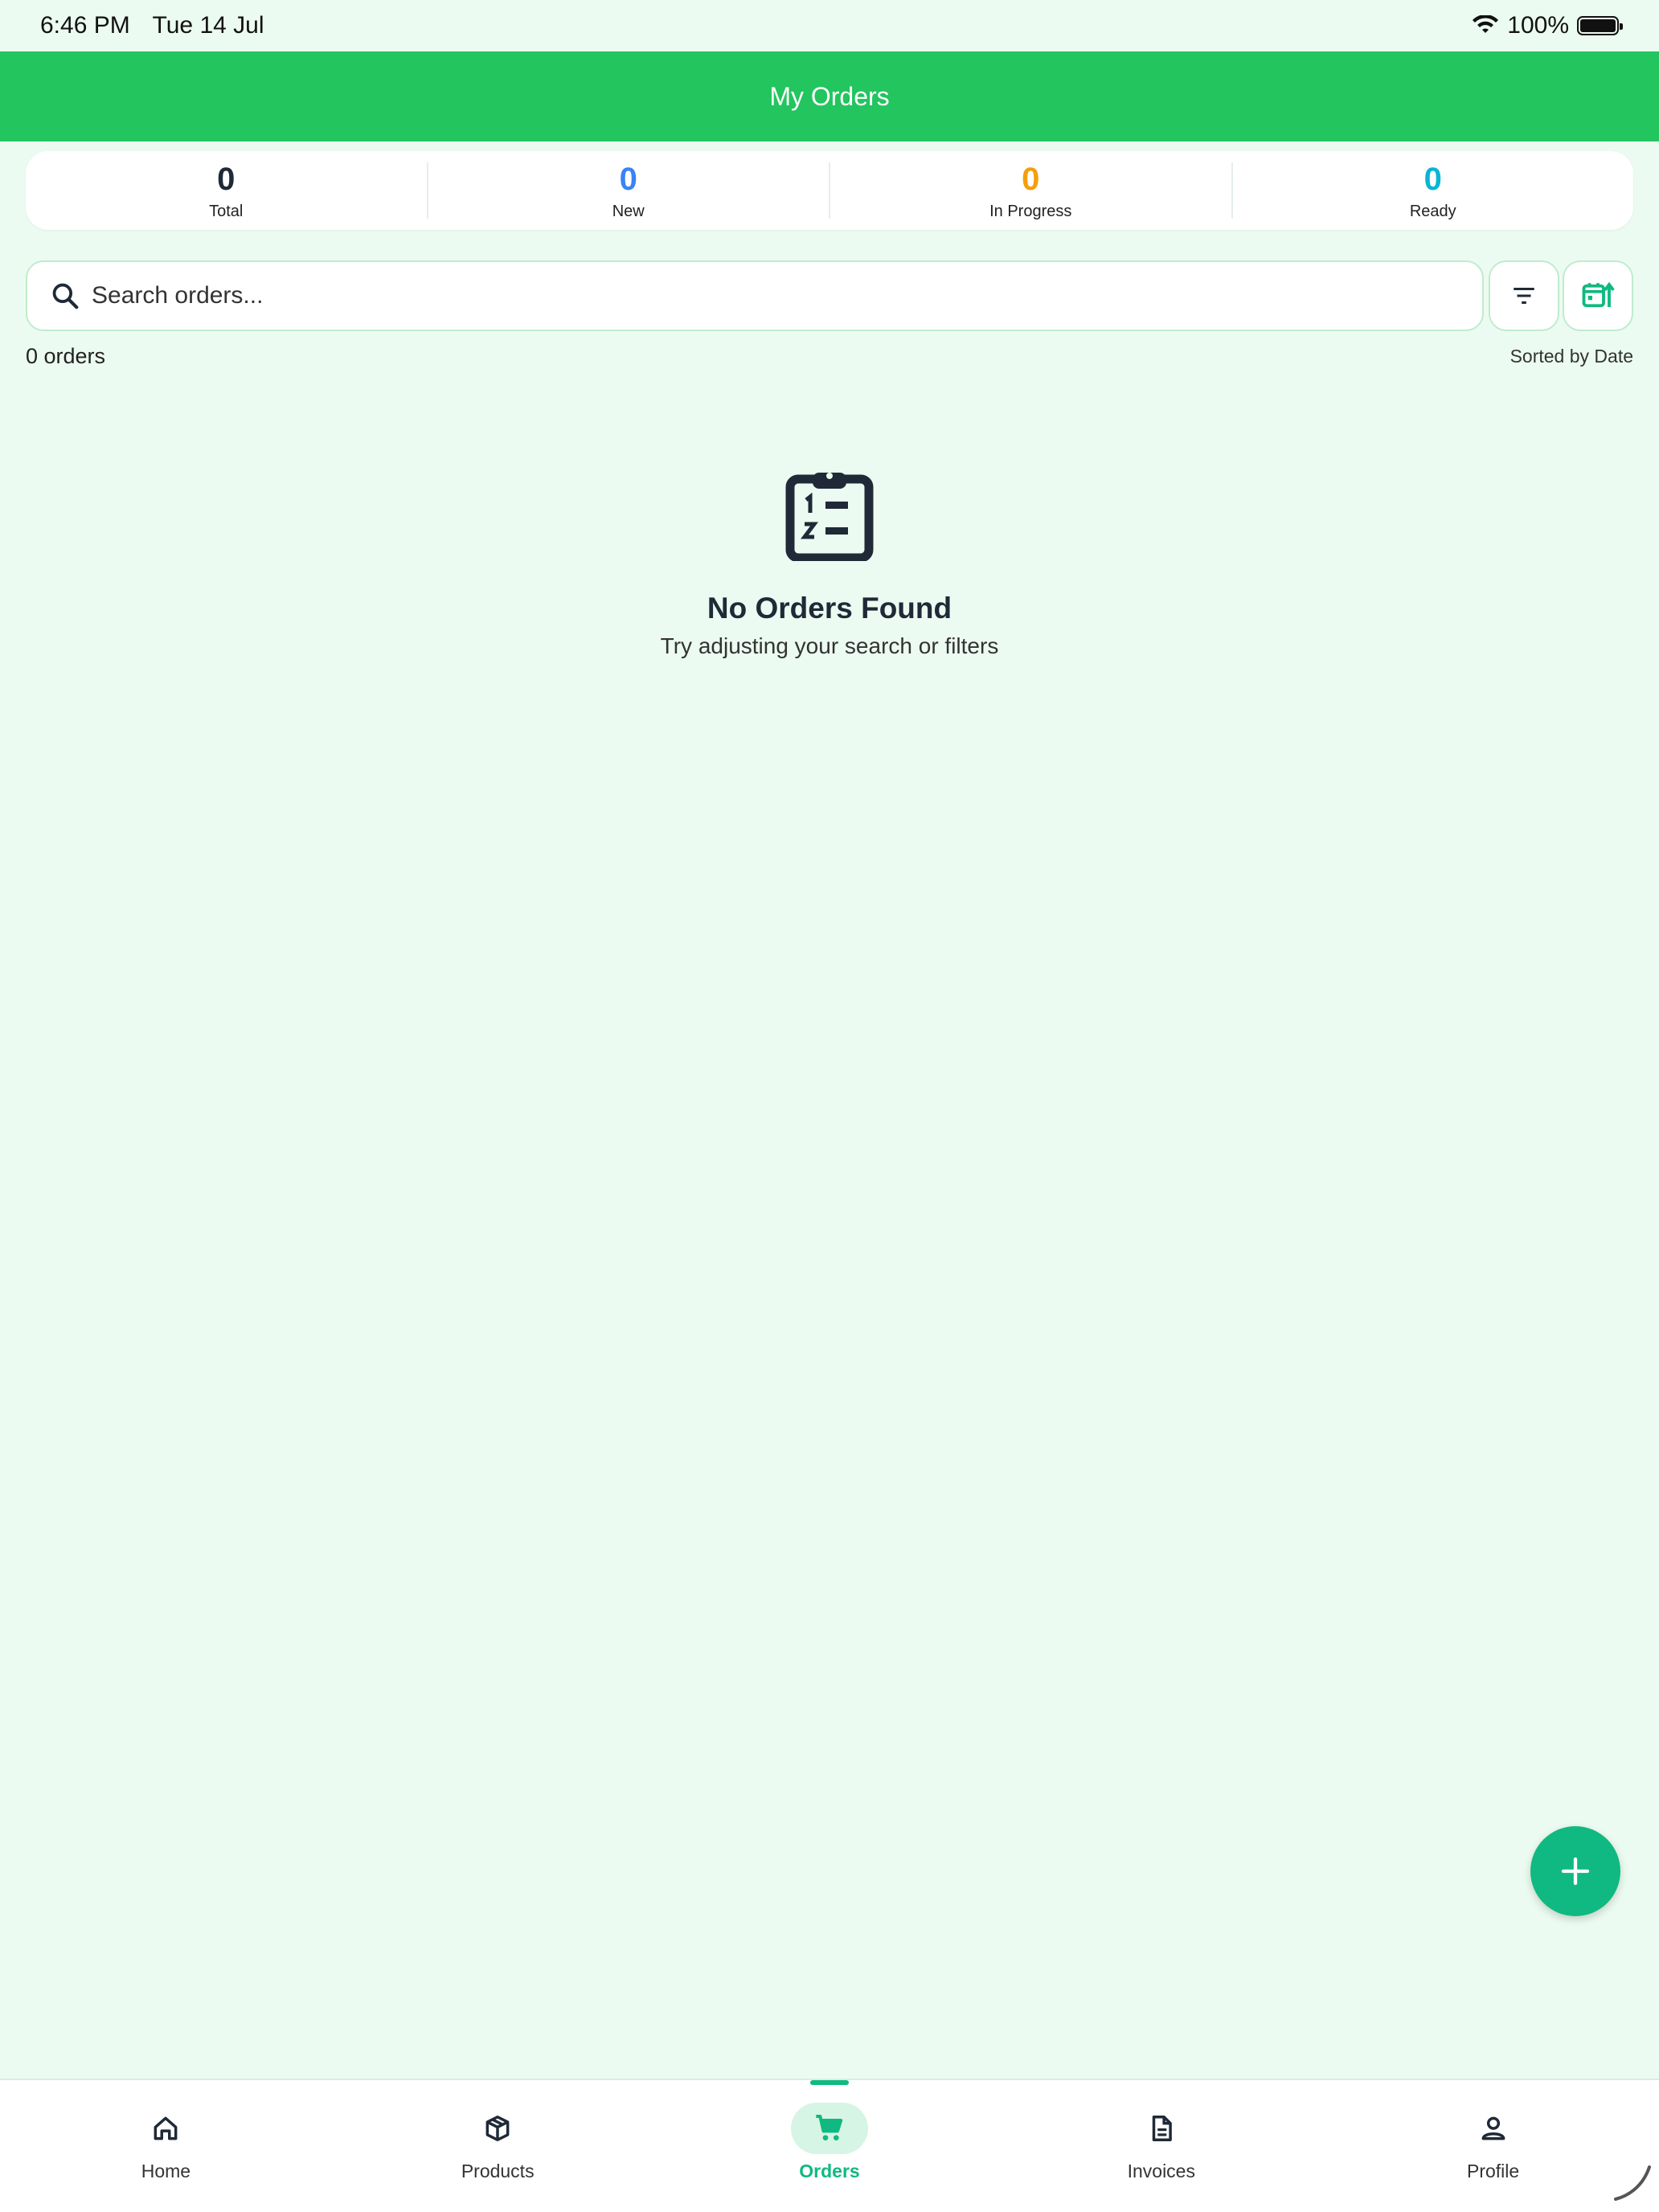 Image resolution: width=1659 pixels, height=2212 pixels. I want to click on page-title: My Orders, so click(829, 96).